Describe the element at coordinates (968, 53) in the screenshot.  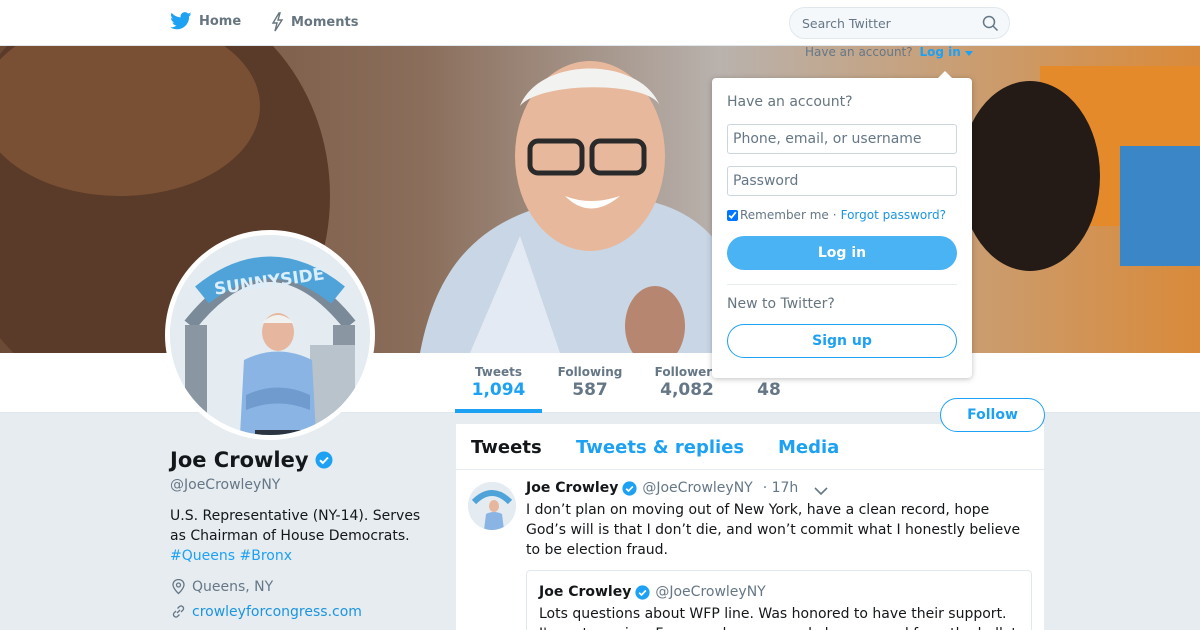
I see `caret-down-icon` at that location.